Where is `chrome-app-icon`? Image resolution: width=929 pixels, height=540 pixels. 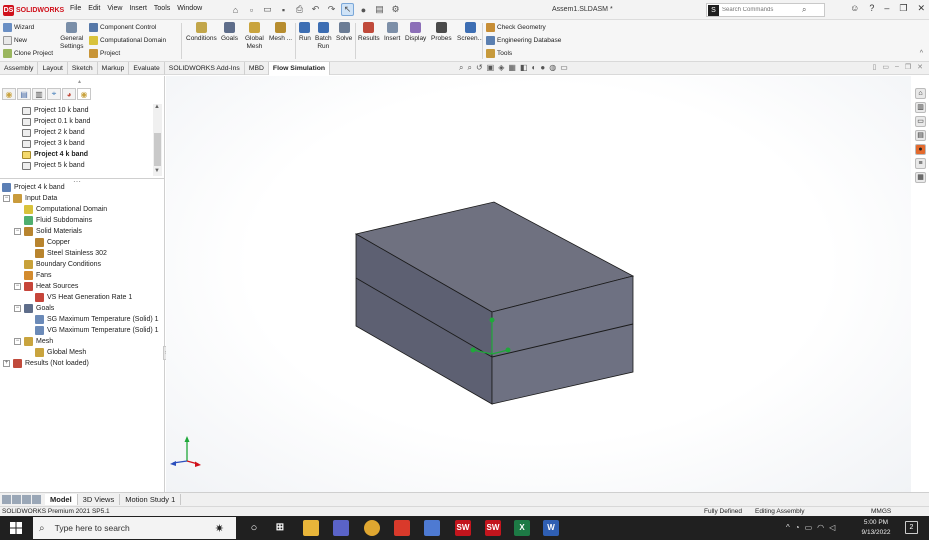 chrome-app-icon is located at coordinates (372, 528).